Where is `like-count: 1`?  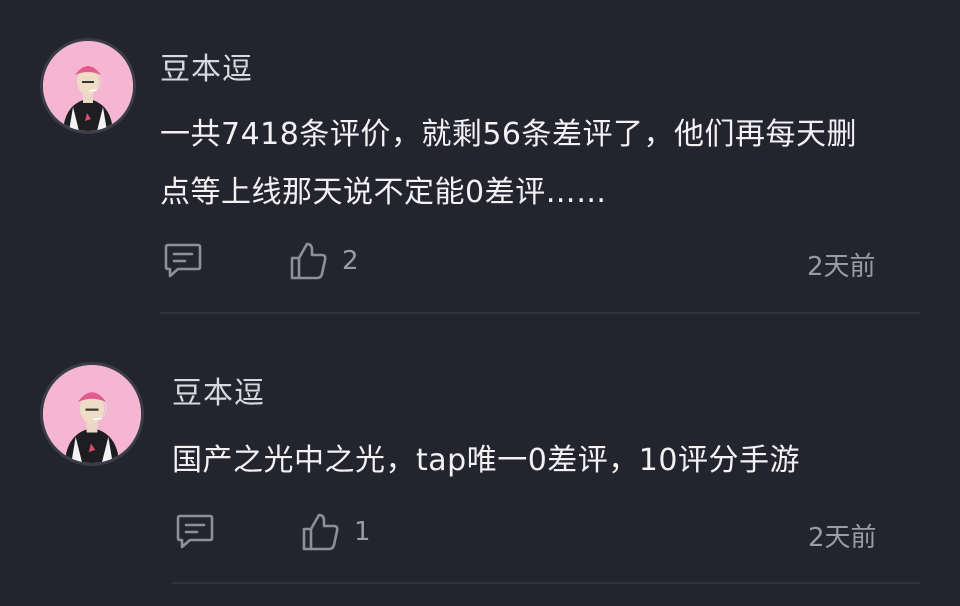 like-count: 1 is located at coordinates (362, 532).